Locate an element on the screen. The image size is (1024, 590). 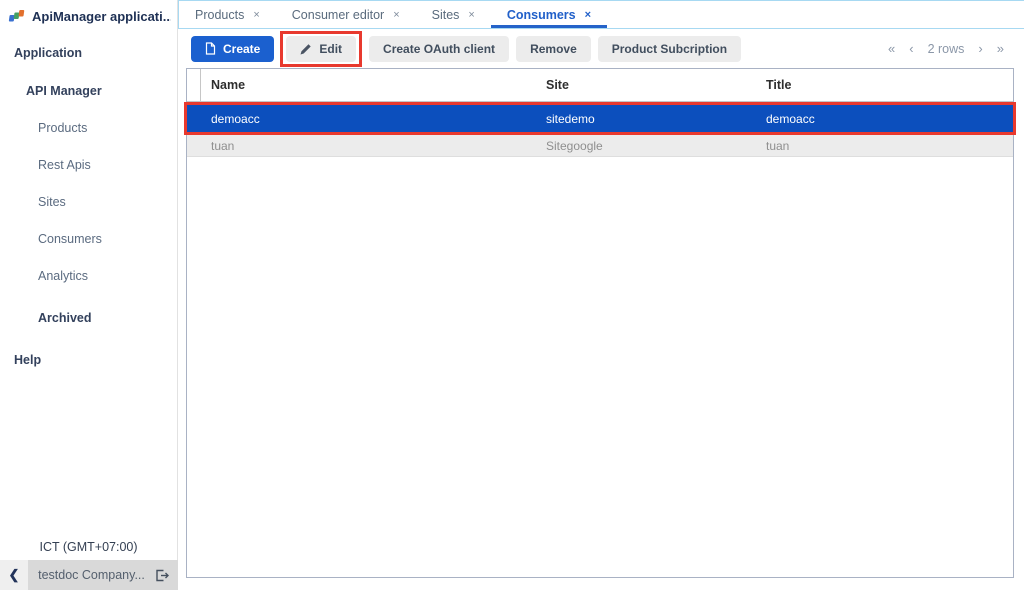
column-header-name: Name is located at coordinates (373, 85).